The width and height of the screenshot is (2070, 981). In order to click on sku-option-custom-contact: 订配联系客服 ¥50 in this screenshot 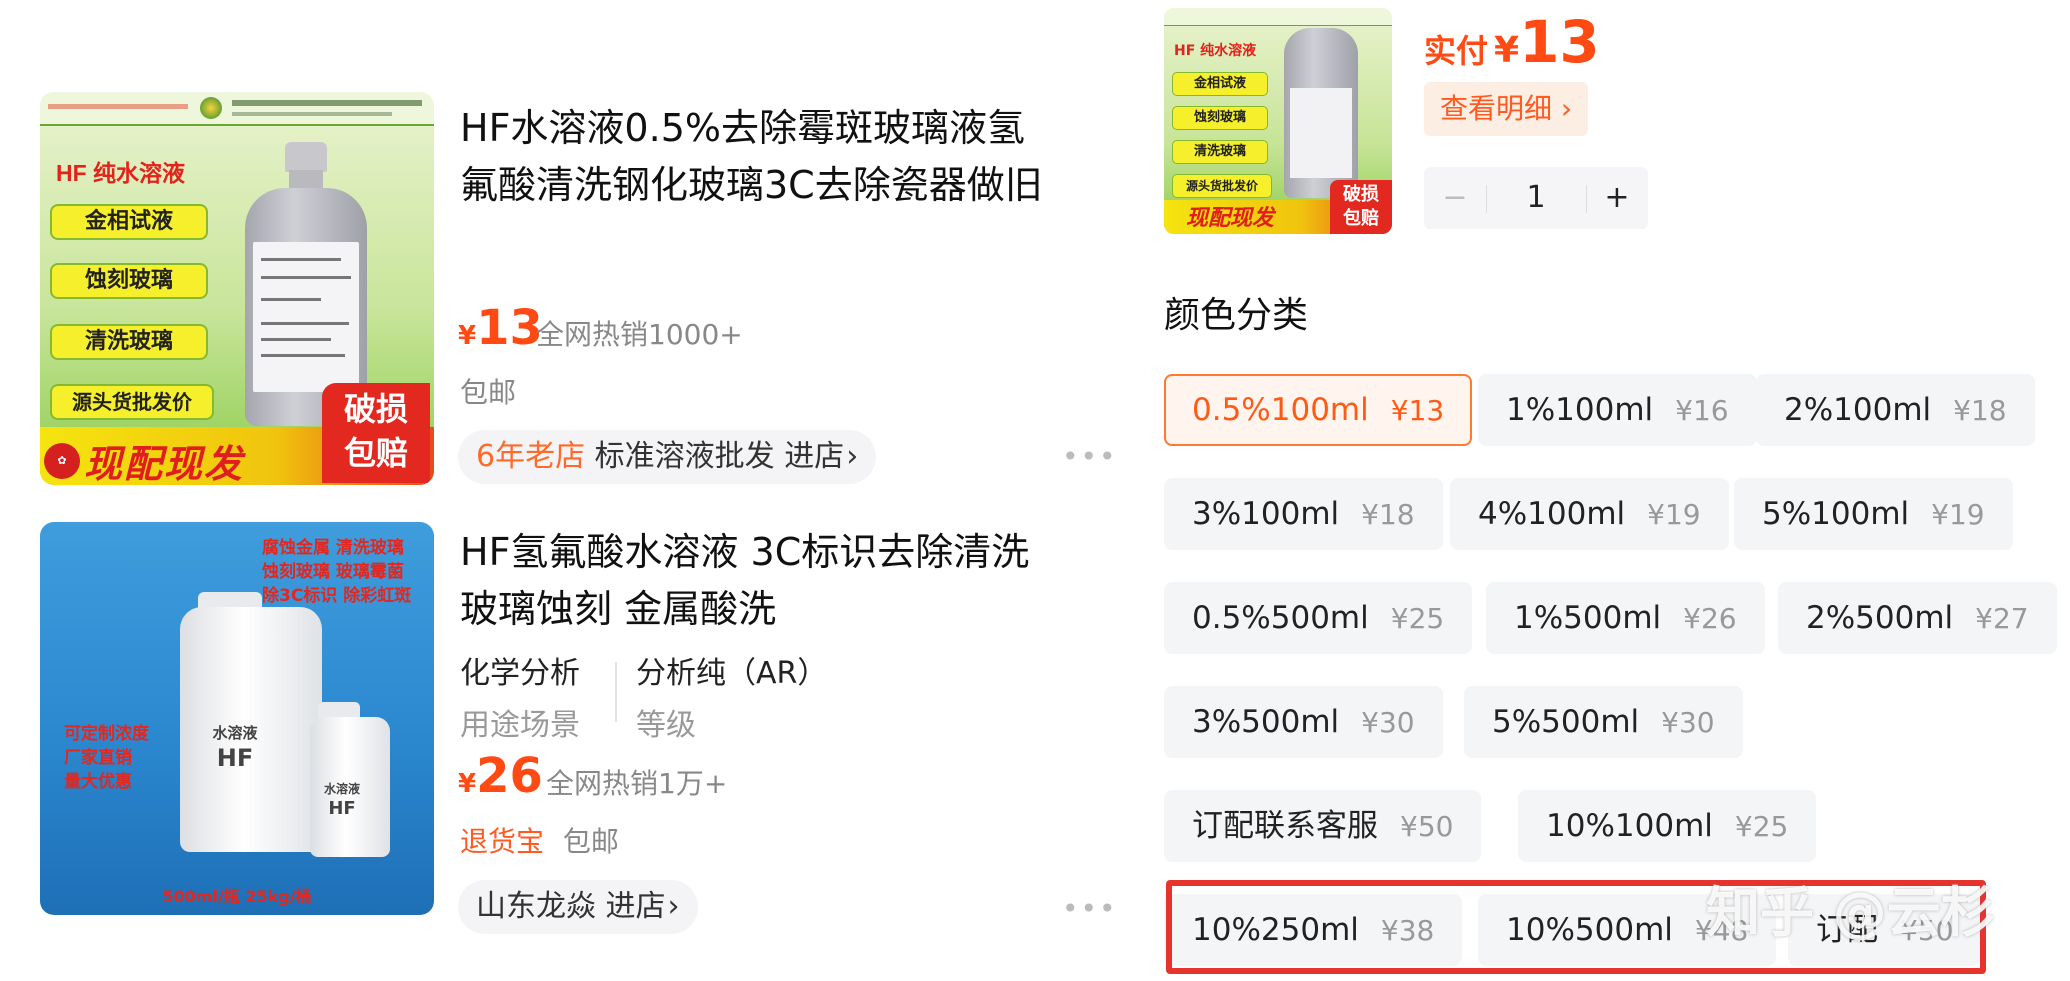, I will do `click(1323, 826)`.